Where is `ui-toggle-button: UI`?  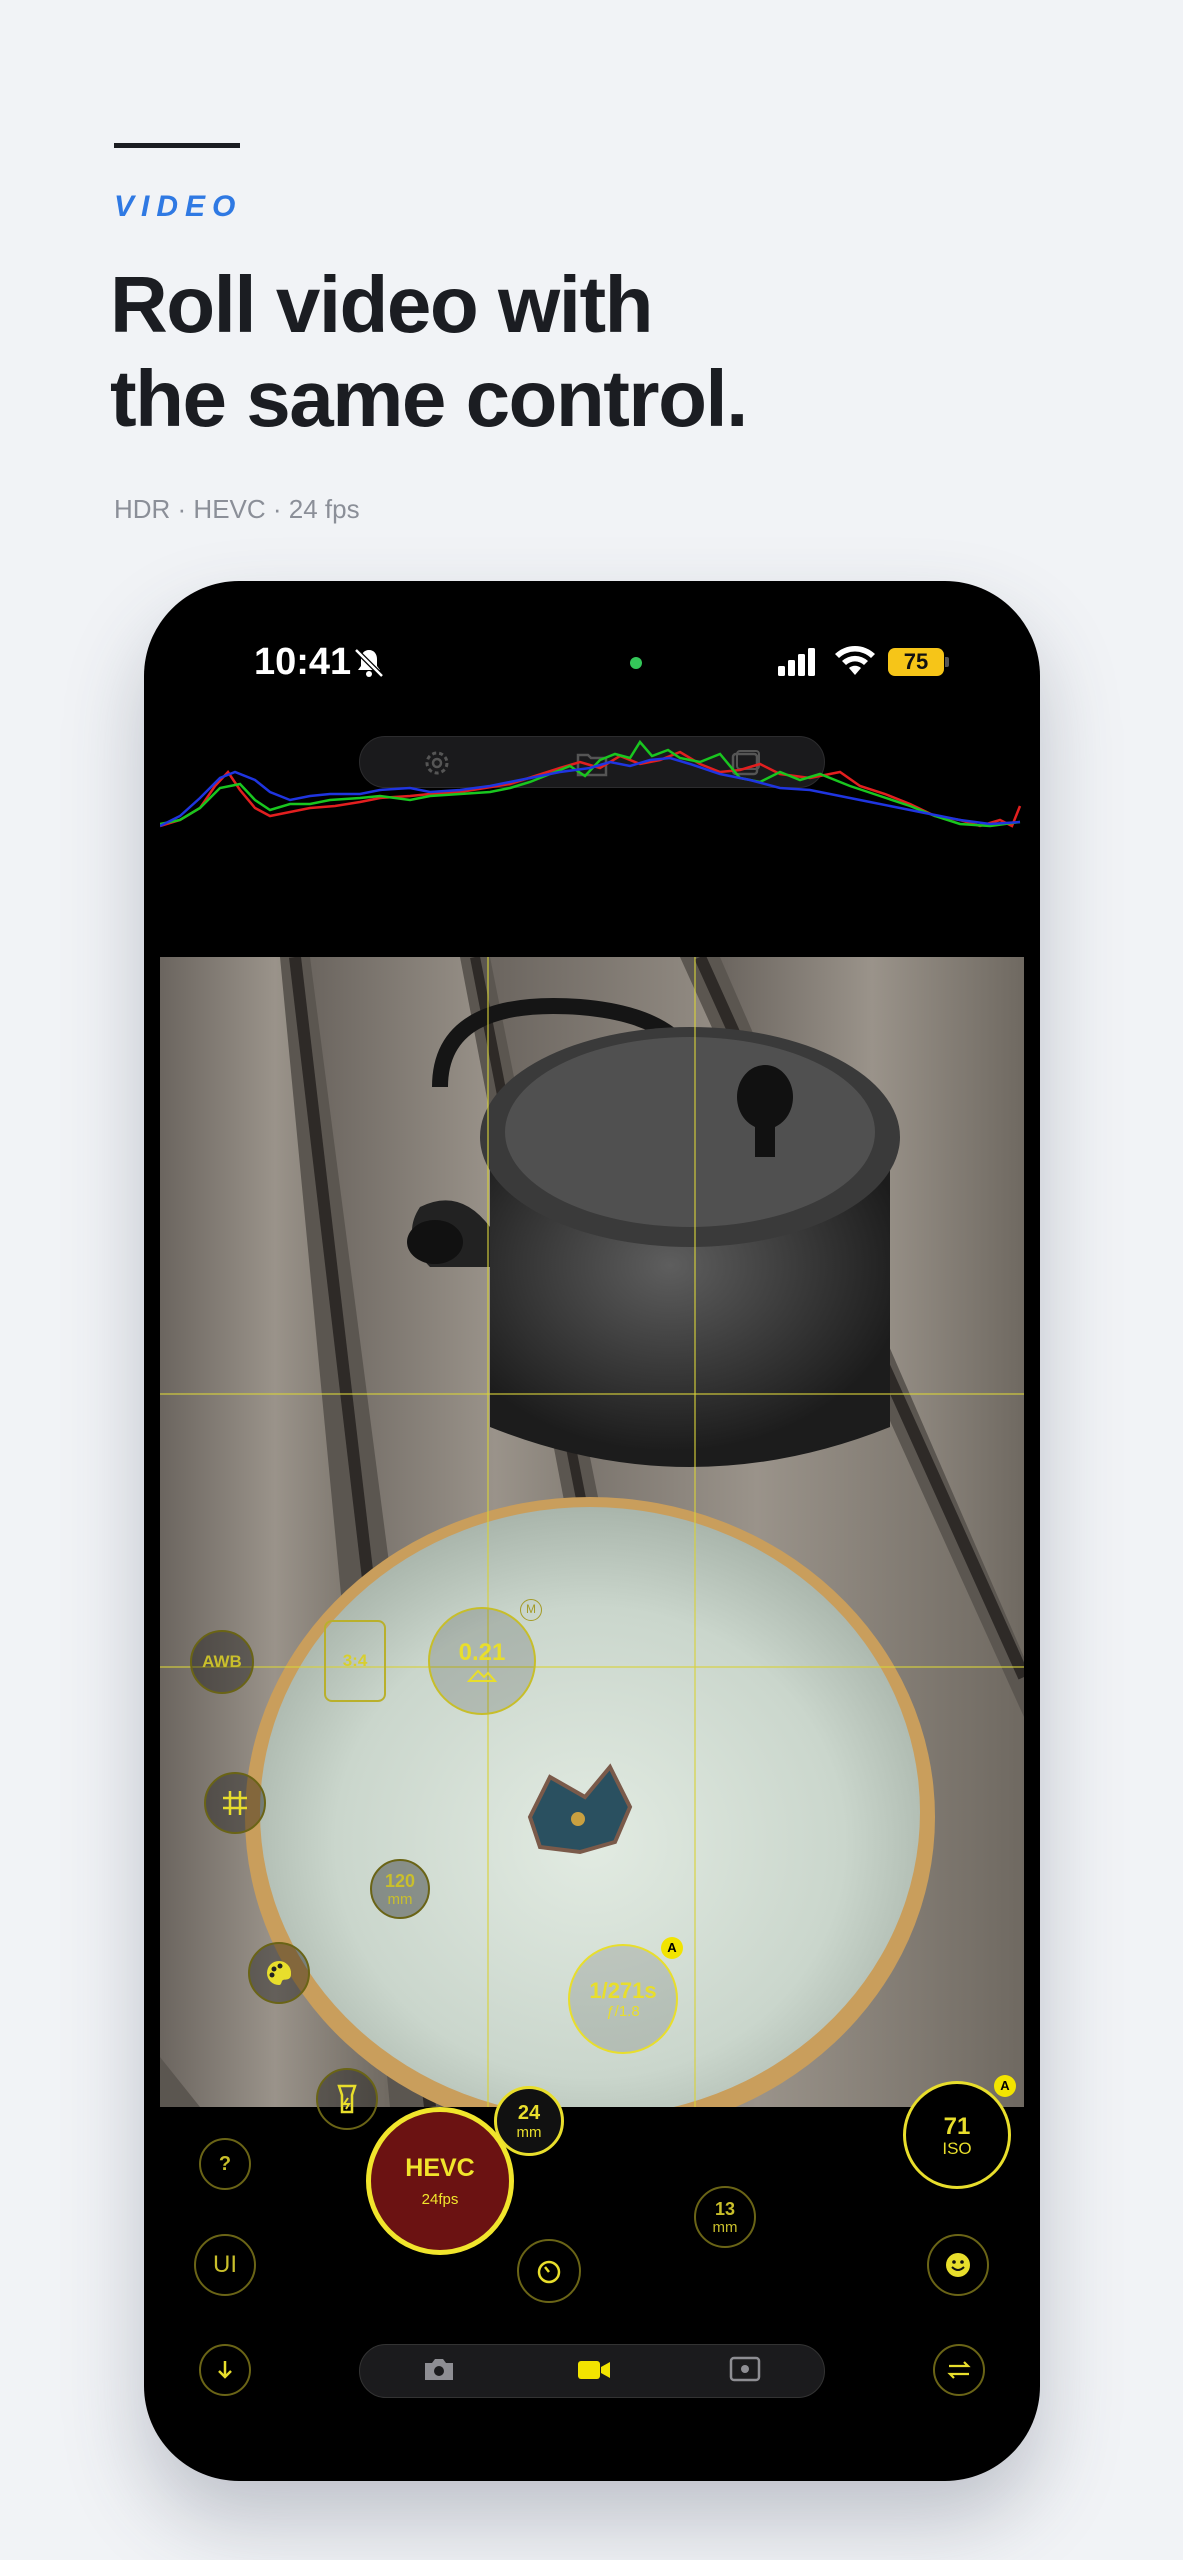
ui-toggle-button: UI is located at coordinates (225, 2265).